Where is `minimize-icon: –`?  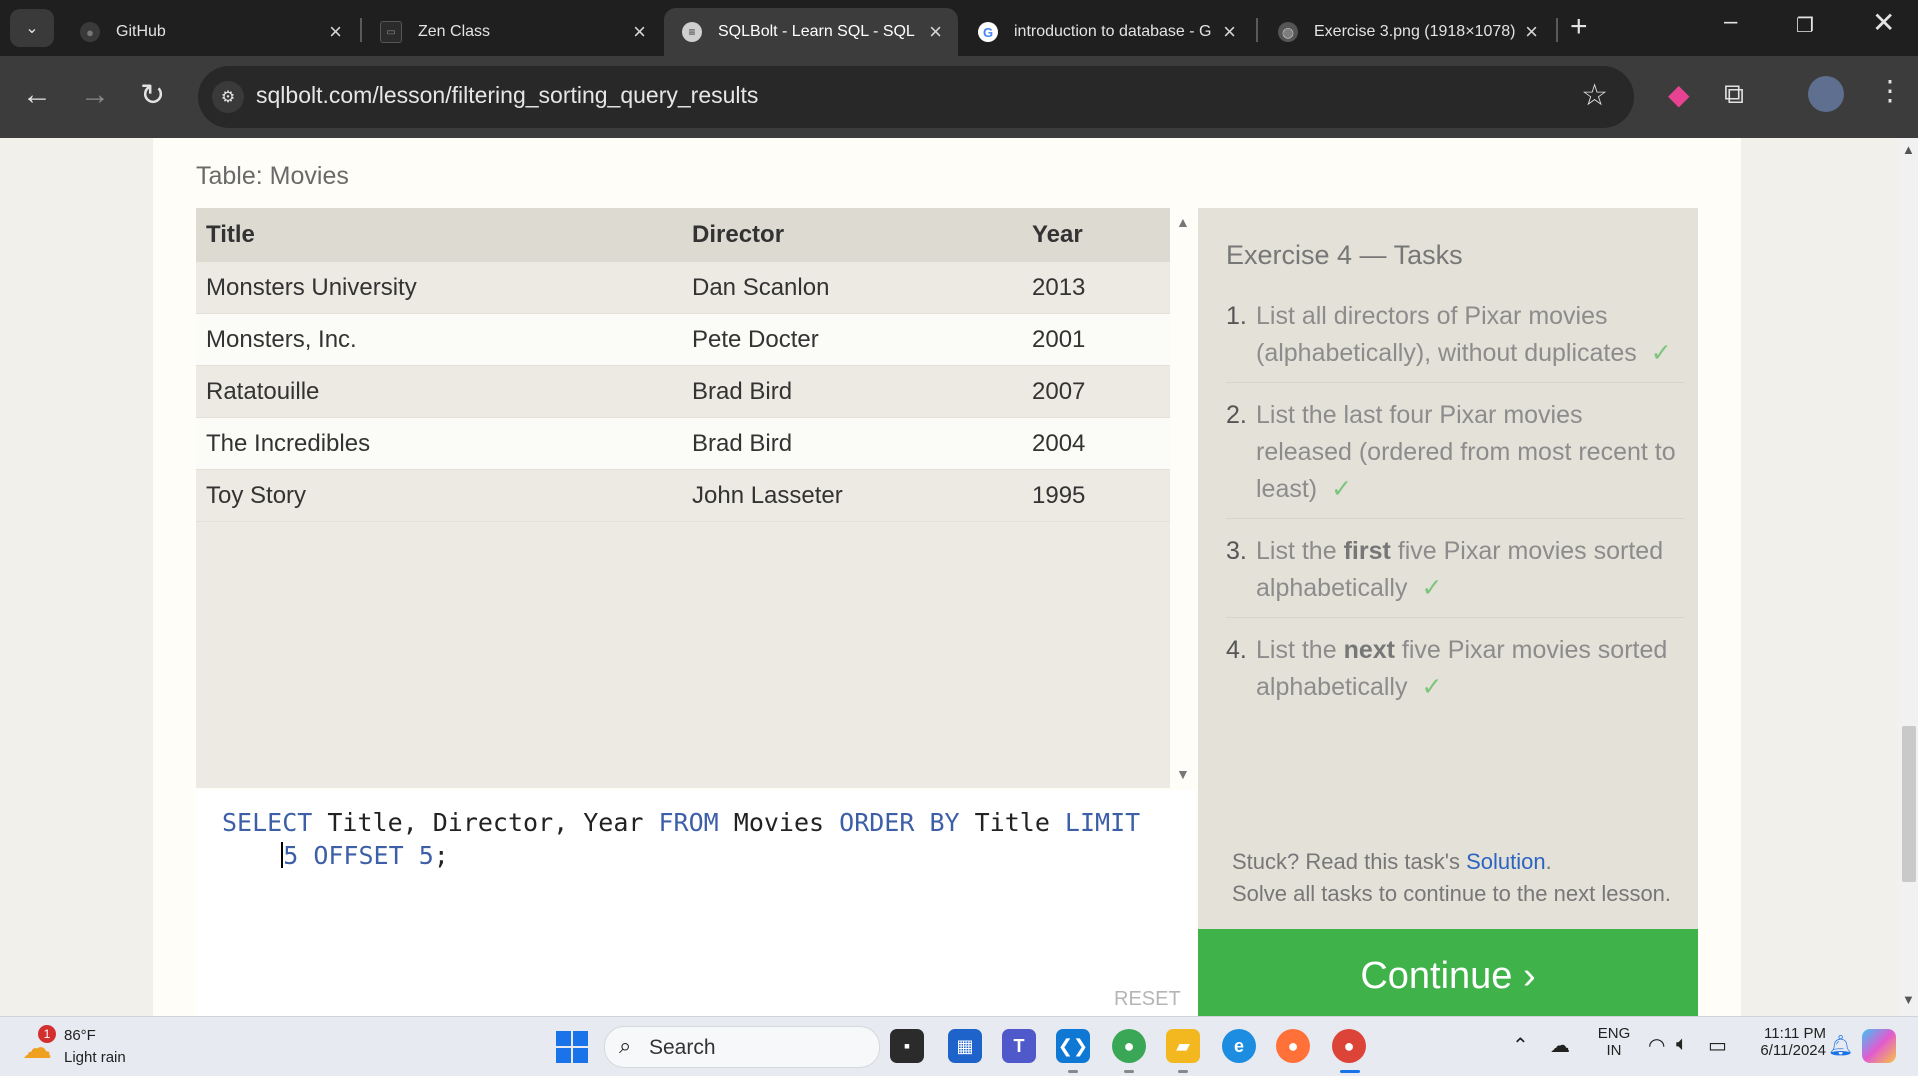 minimize-icon: – is located at coordinates (1730, 22).